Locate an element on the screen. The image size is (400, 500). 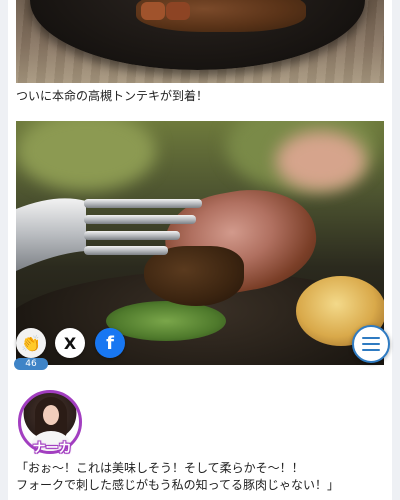
speech-line: 「おぉ～！これは美味しそう！そして柔らかそ～！！ is located at coordinates (160, 468).